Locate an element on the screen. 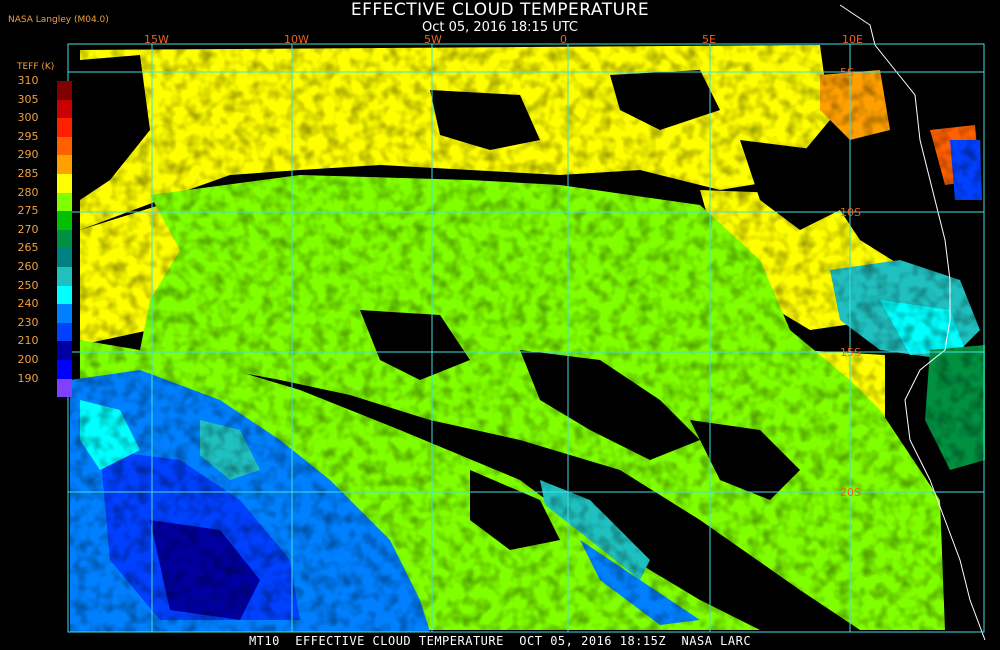 Image resolution: width=1000 pixels, height=650 pixels. longitude-label: 5E is located at coordinates (709, 39).